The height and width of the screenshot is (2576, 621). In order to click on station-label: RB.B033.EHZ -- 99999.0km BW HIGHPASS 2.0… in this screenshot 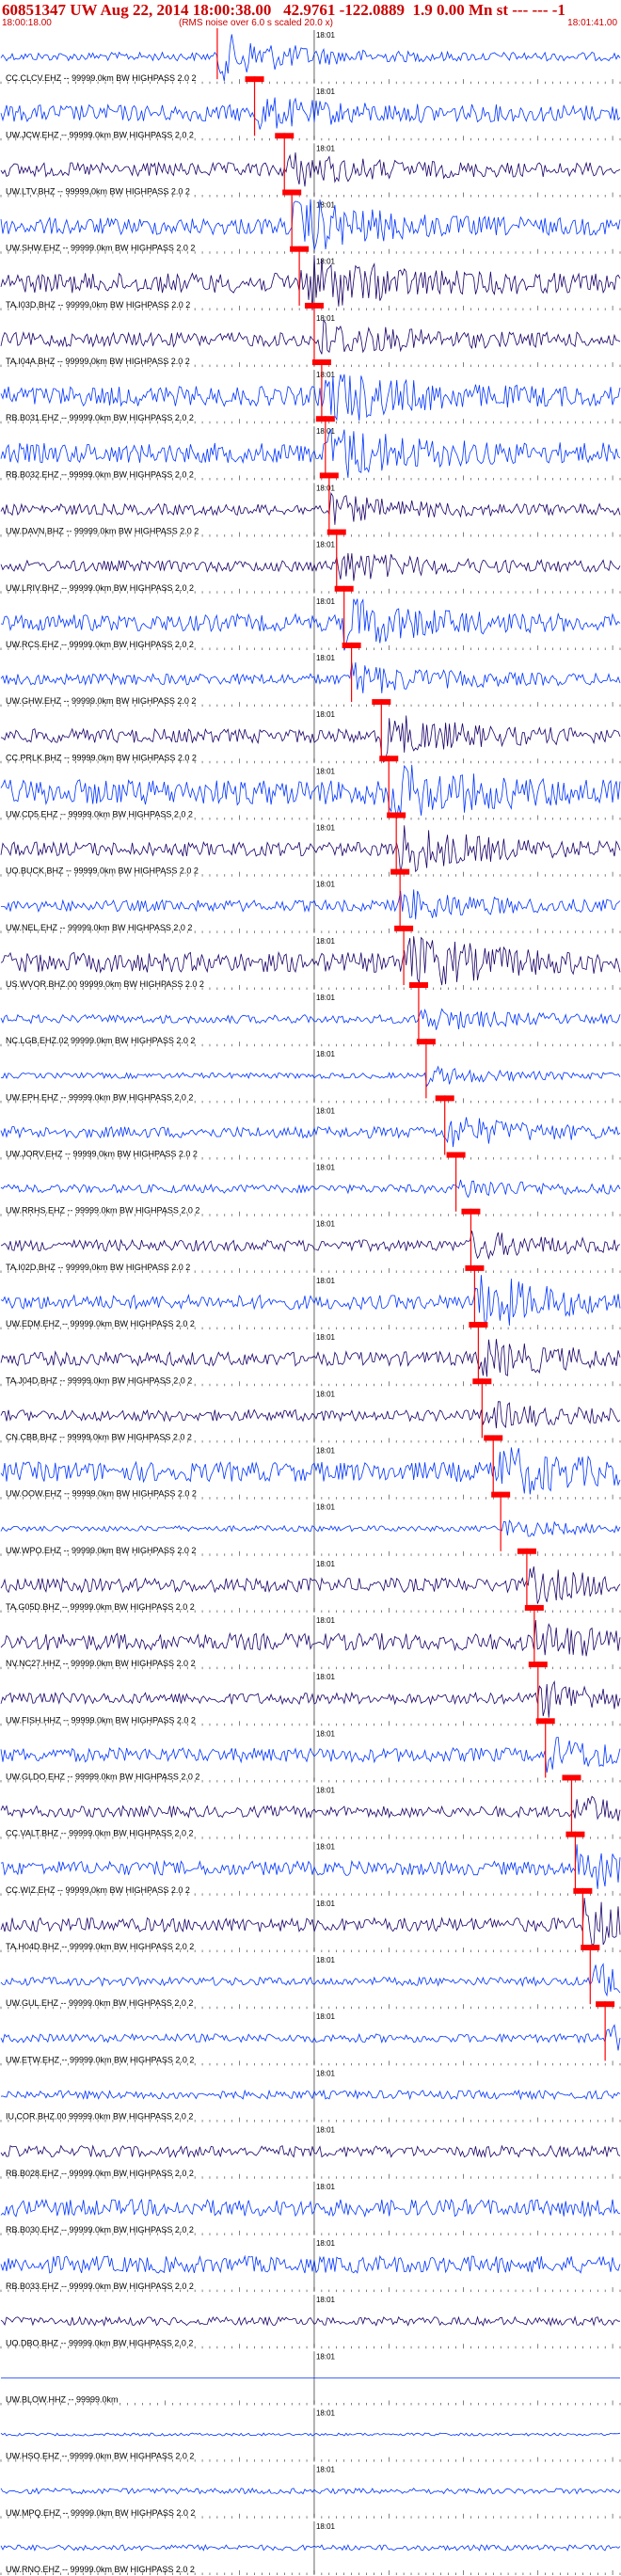, I will do `click(100, 2286)`.